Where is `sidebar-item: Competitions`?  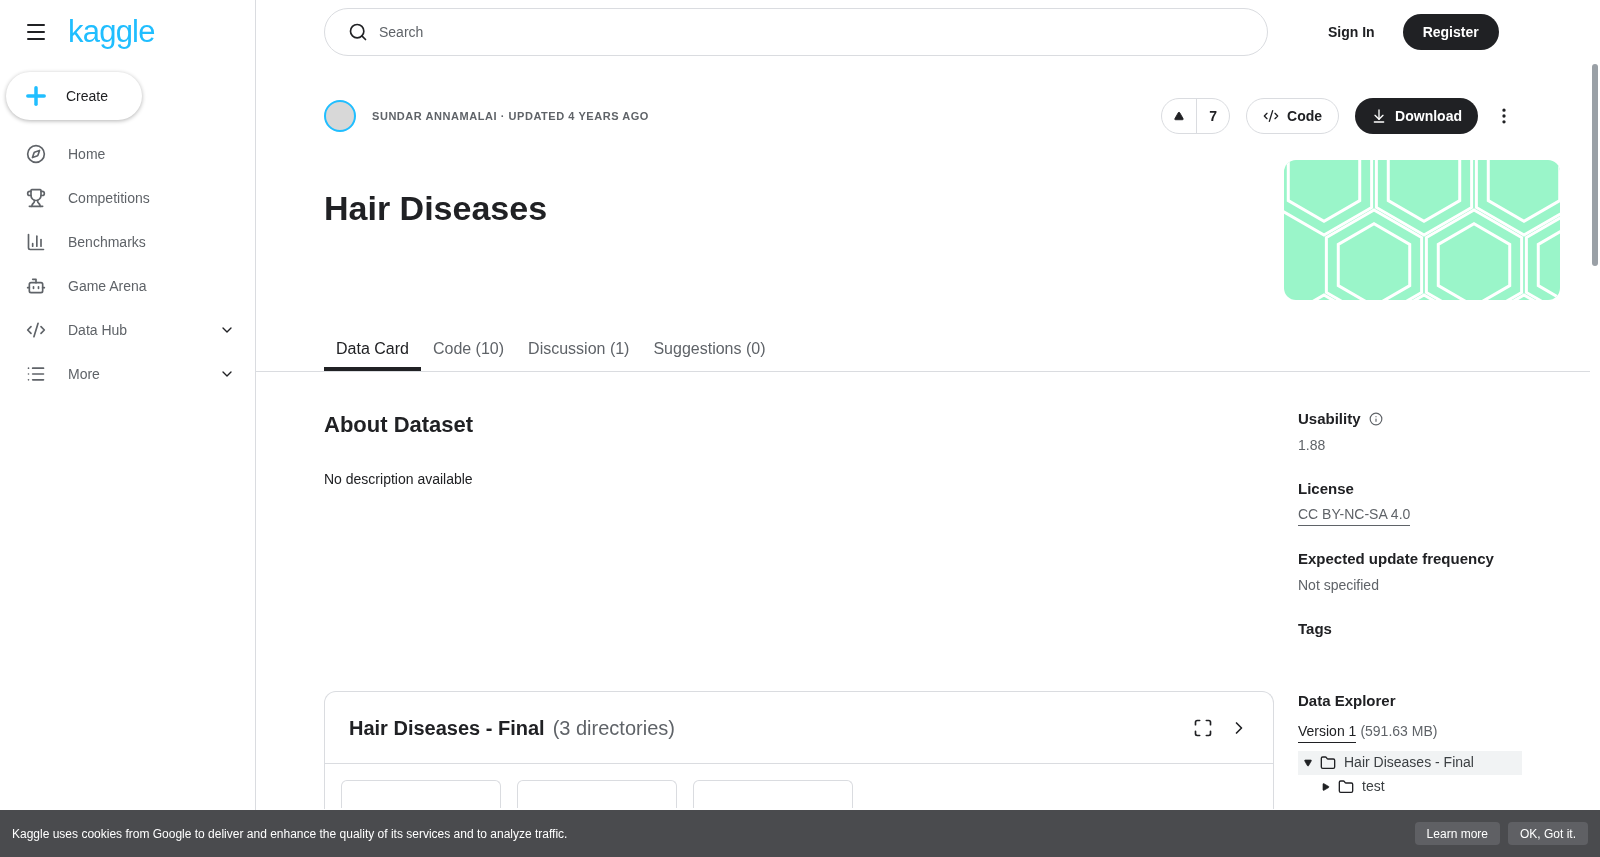
sidebar-item: Competitions is located at coordinates (127, 198).